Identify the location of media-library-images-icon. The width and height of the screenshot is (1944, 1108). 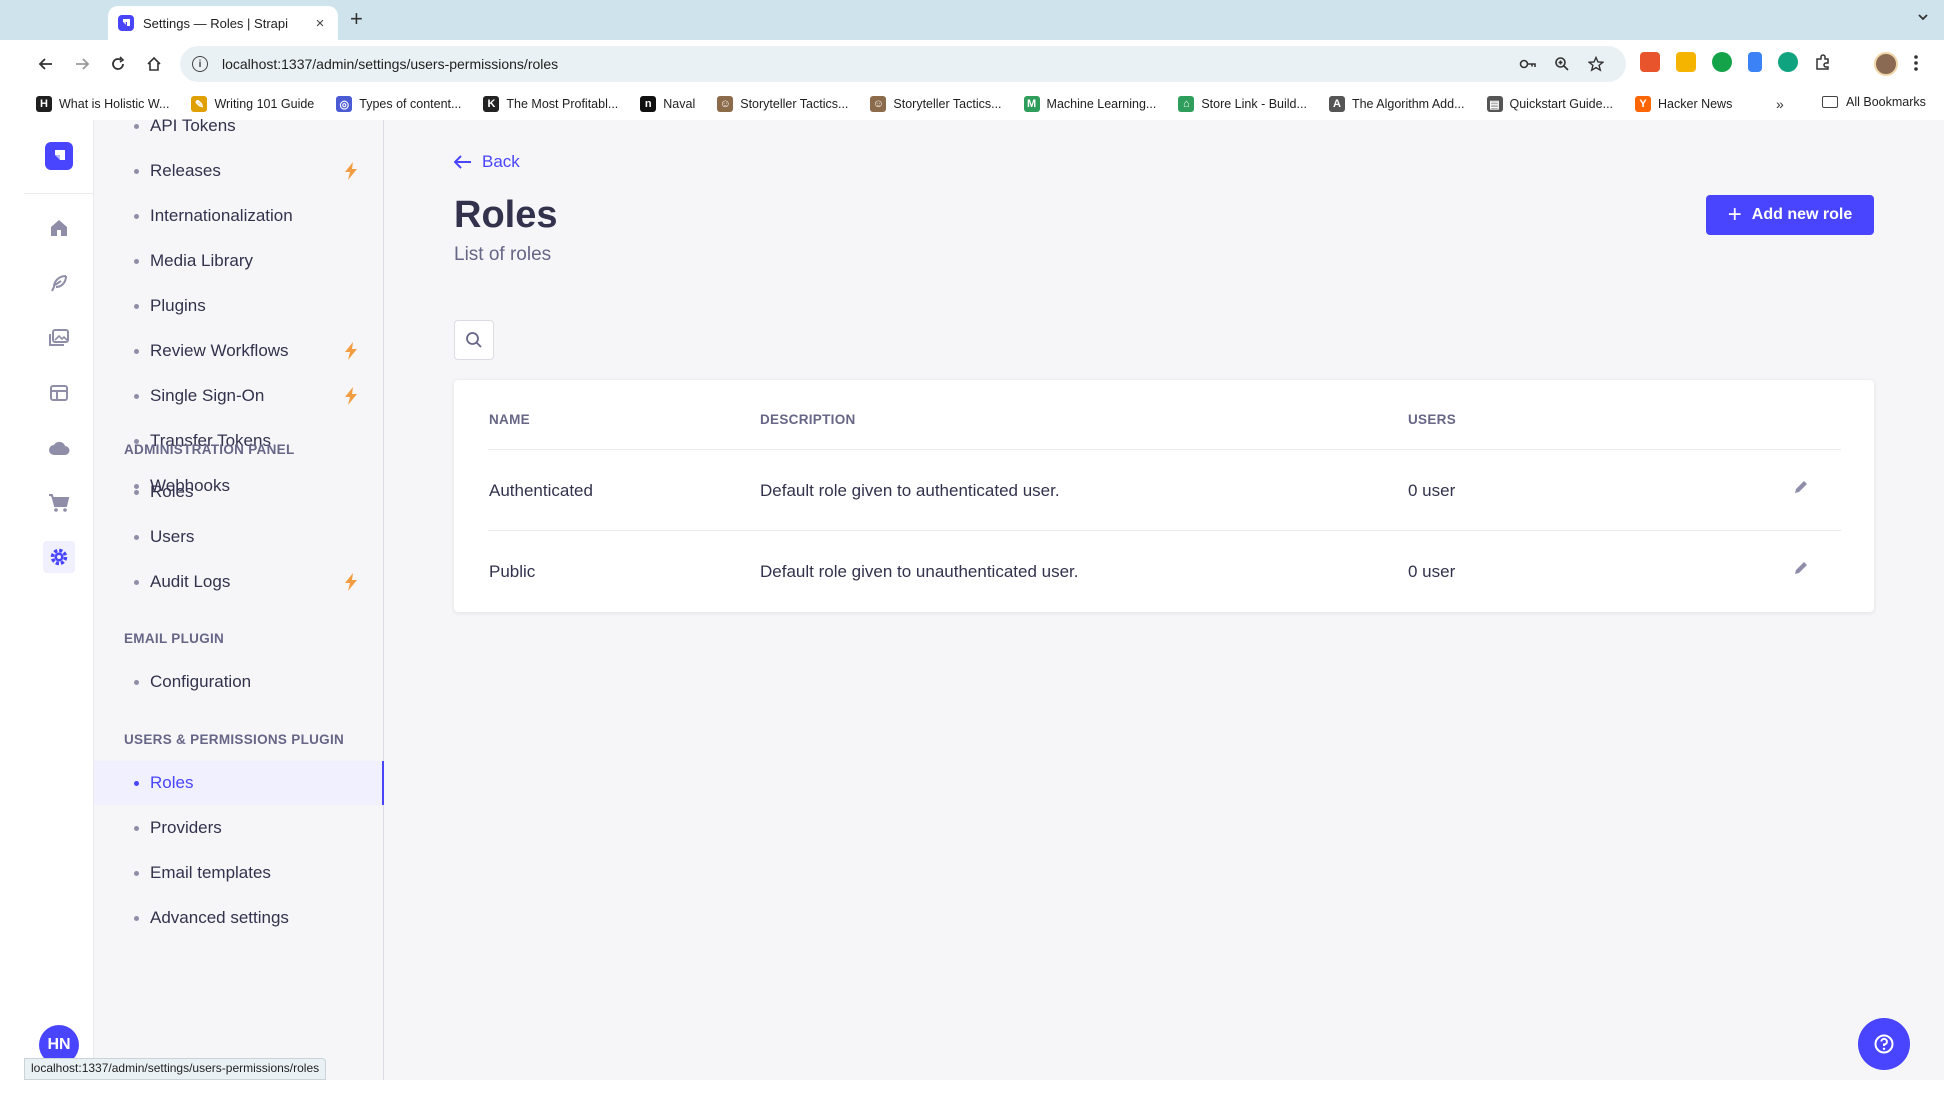
(59, 338).